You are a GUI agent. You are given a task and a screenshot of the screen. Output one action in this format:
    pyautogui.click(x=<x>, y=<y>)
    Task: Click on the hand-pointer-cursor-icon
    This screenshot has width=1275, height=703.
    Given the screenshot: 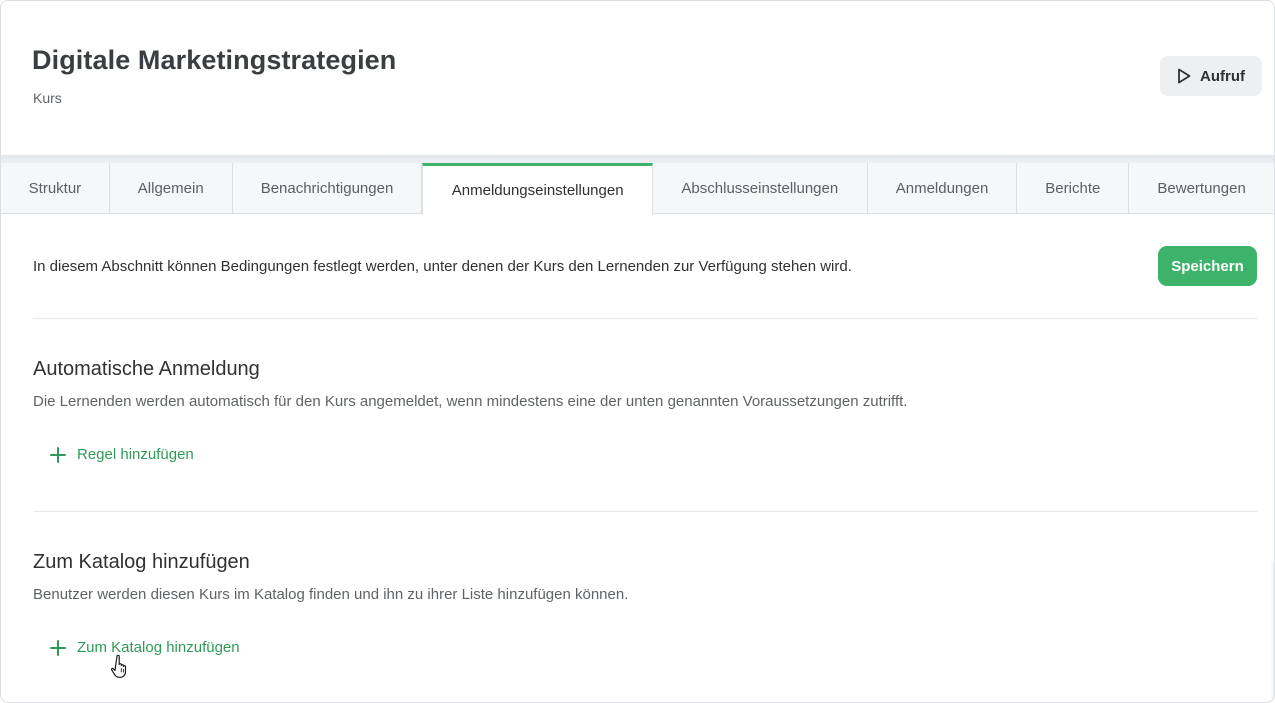 What is the action you would take?
    pyautogui.click(x=120, y=667)
    